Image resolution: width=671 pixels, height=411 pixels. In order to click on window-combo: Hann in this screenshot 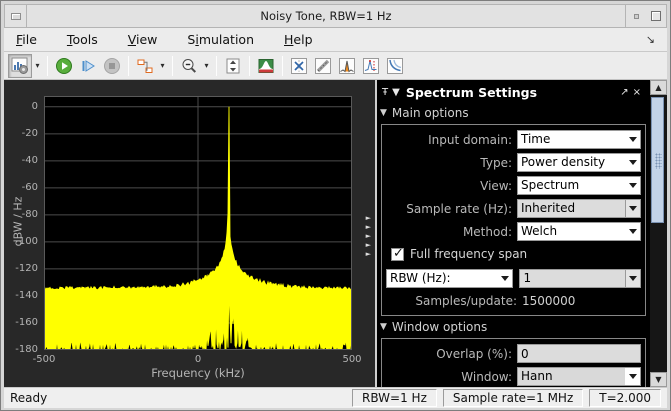, I will do `click(579, 376)`.